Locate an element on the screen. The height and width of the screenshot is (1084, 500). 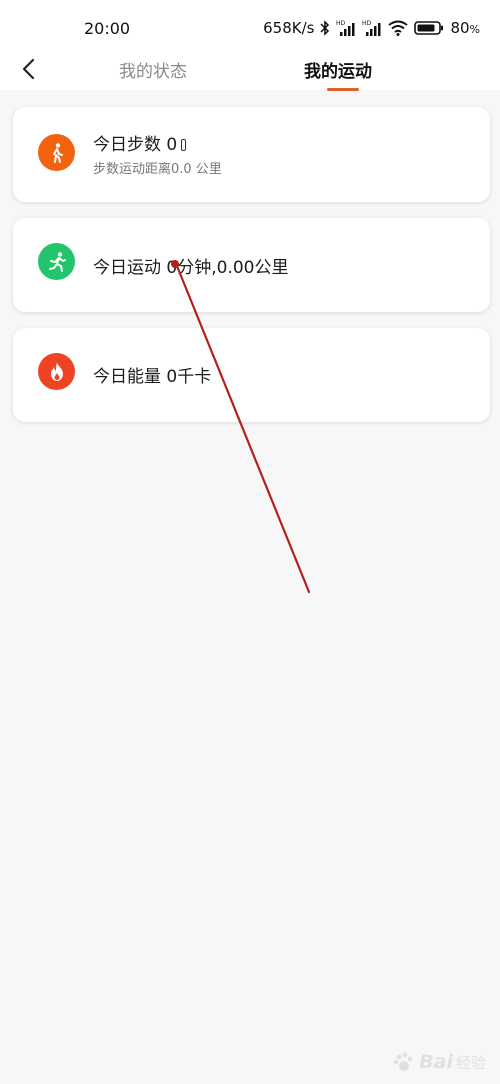
back-button is located at coordinates (29, 69).